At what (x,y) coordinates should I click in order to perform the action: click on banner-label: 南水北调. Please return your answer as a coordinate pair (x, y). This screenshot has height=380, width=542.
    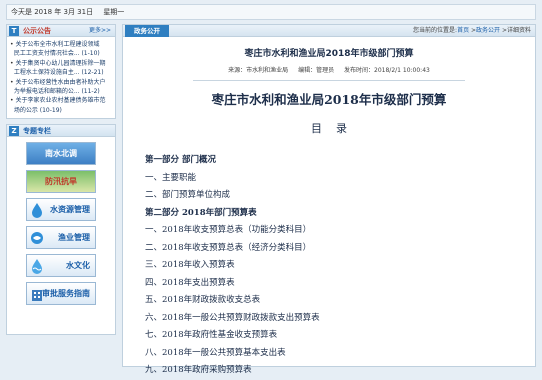
    Looking at the image, I should click on (61, 154).